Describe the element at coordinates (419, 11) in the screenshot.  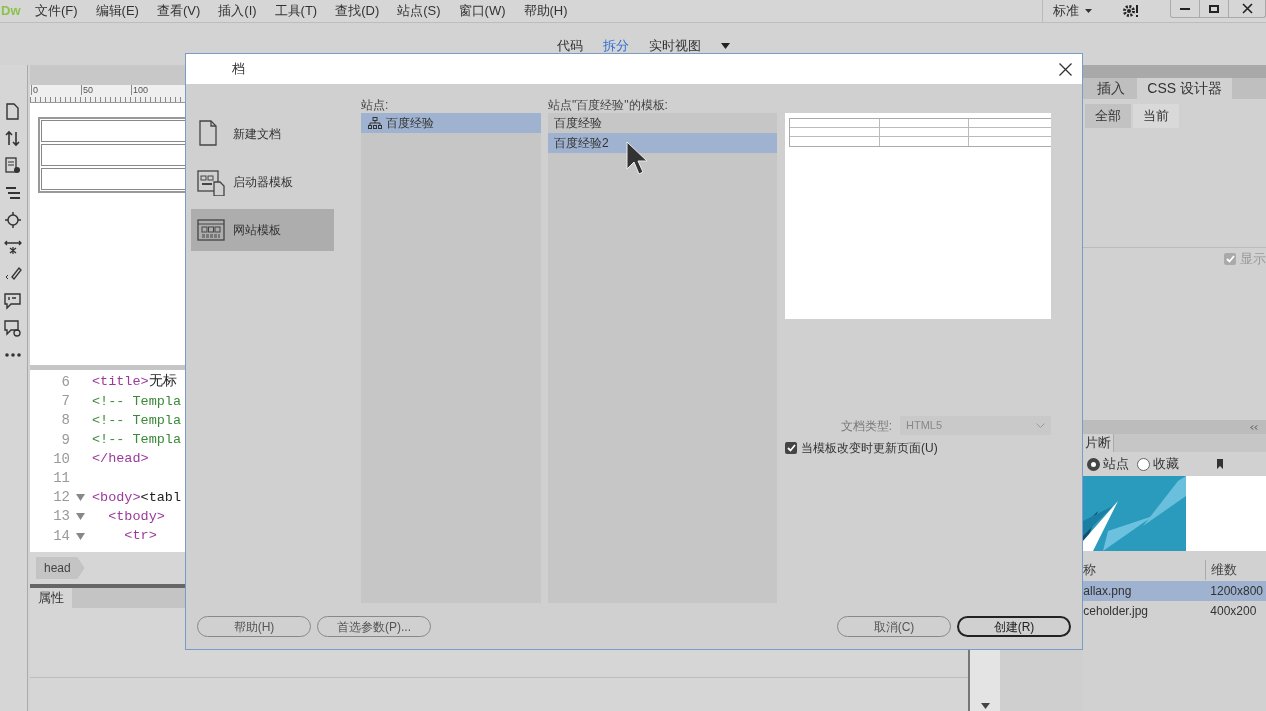
I see `menu-item: 站点(S)` at that location.